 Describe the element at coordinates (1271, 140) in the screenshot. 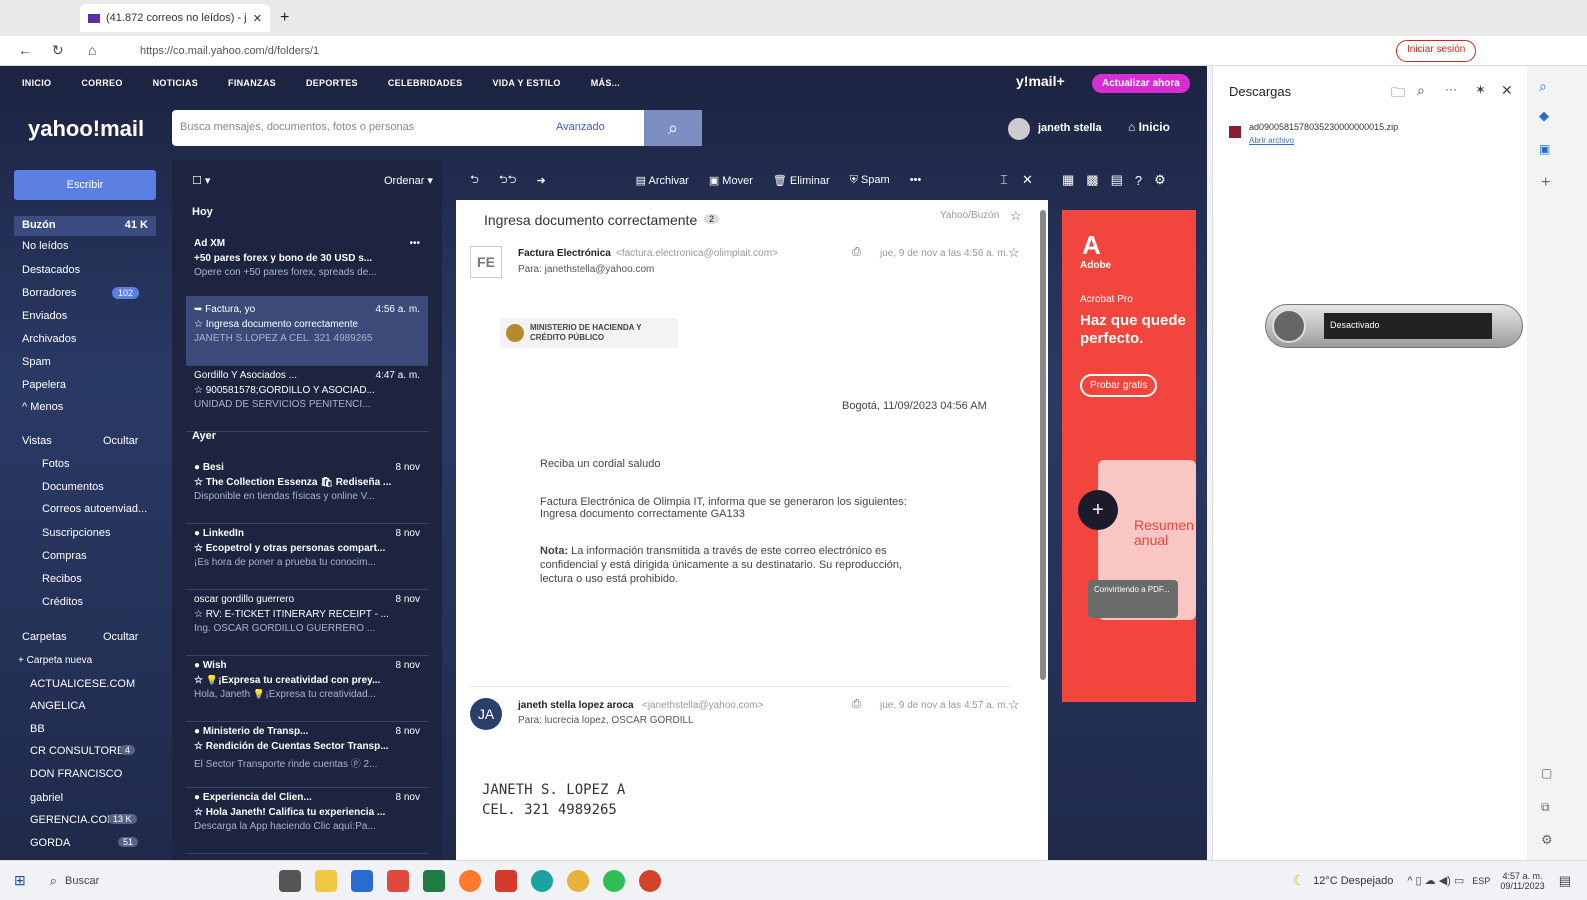

I see `open-file-link: Abrir archivo` at that location.